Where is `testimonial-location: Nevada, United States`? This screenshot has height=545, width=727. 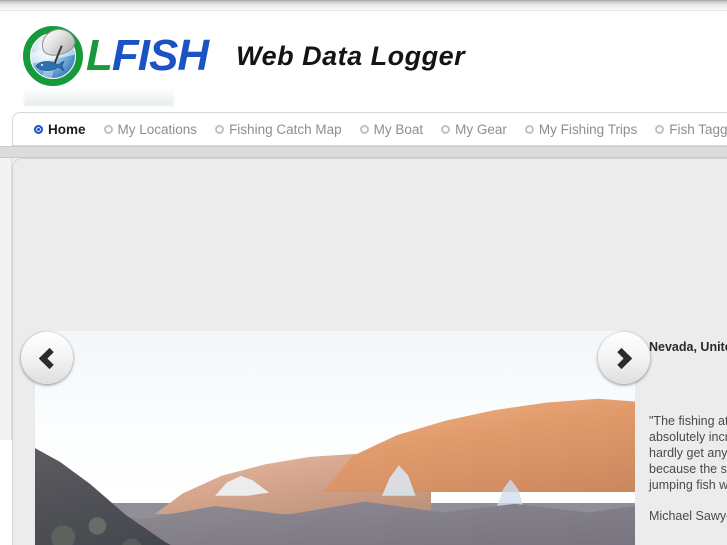 testimonial-location: Nevada, United States is located at coordinates (688, 347).